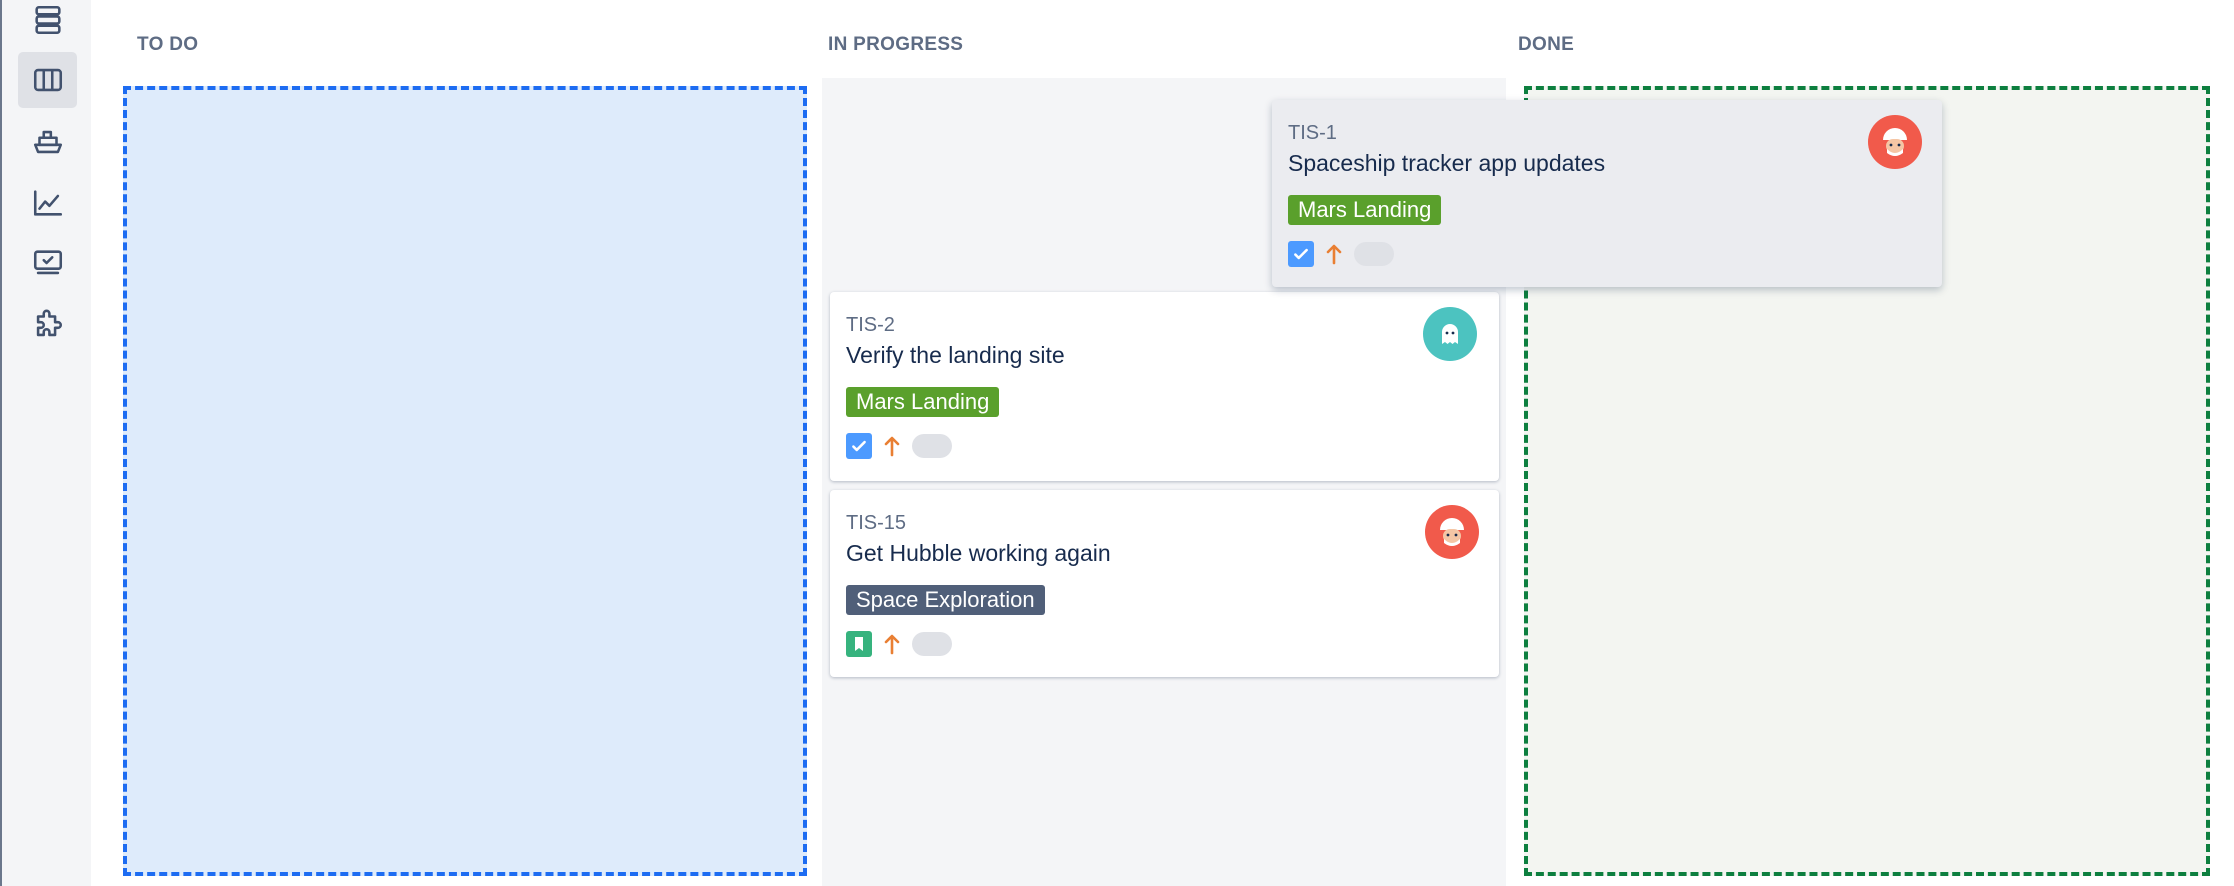  What do you see at coordinates (955, 355) in the screenshot?
I see `issue-summary: Verify the landing site` at bounding box center [955, 355].